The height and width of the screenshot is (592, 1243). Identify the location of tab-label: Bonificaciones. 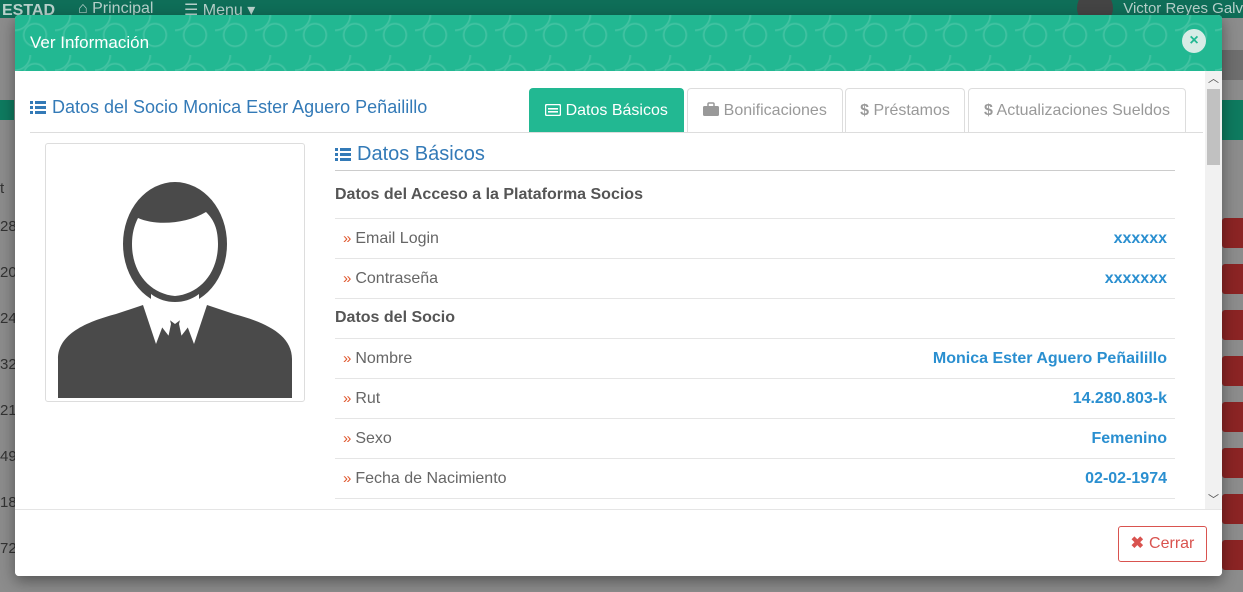
(775, 110).